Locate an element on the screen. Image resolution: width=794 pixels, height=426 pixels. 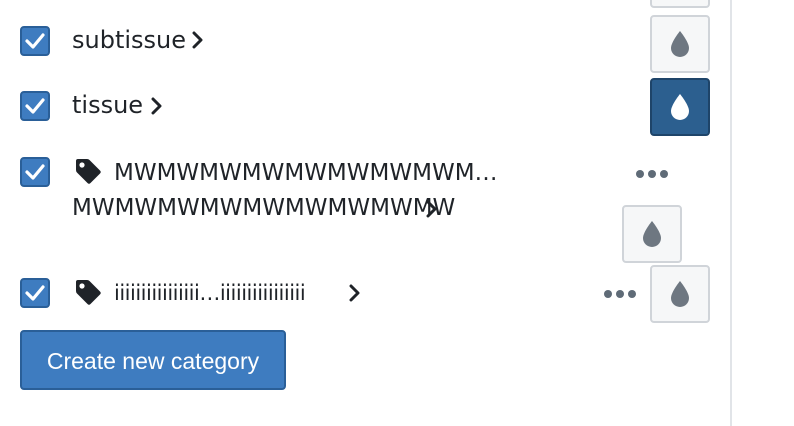
category-checkbox-tissue is located at coordinates (35, 106).